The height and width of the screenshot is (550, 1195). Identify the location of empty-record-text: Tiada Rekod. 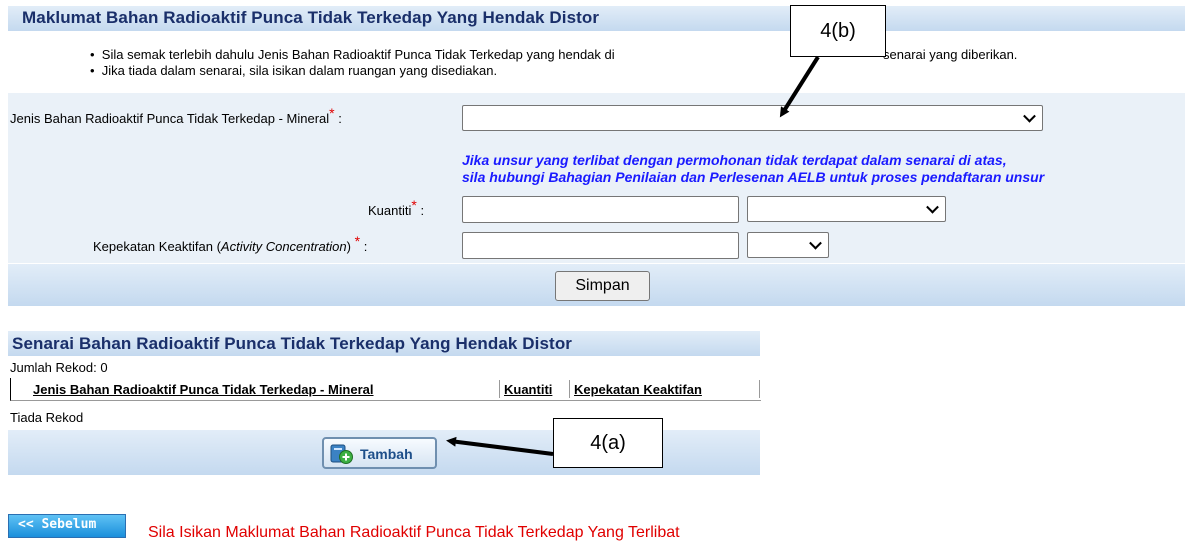
(47, 417).